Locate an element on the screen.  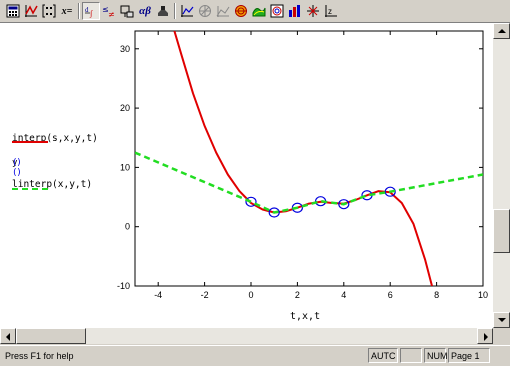
3d-bar-icon is located at coordinates (277, 11).